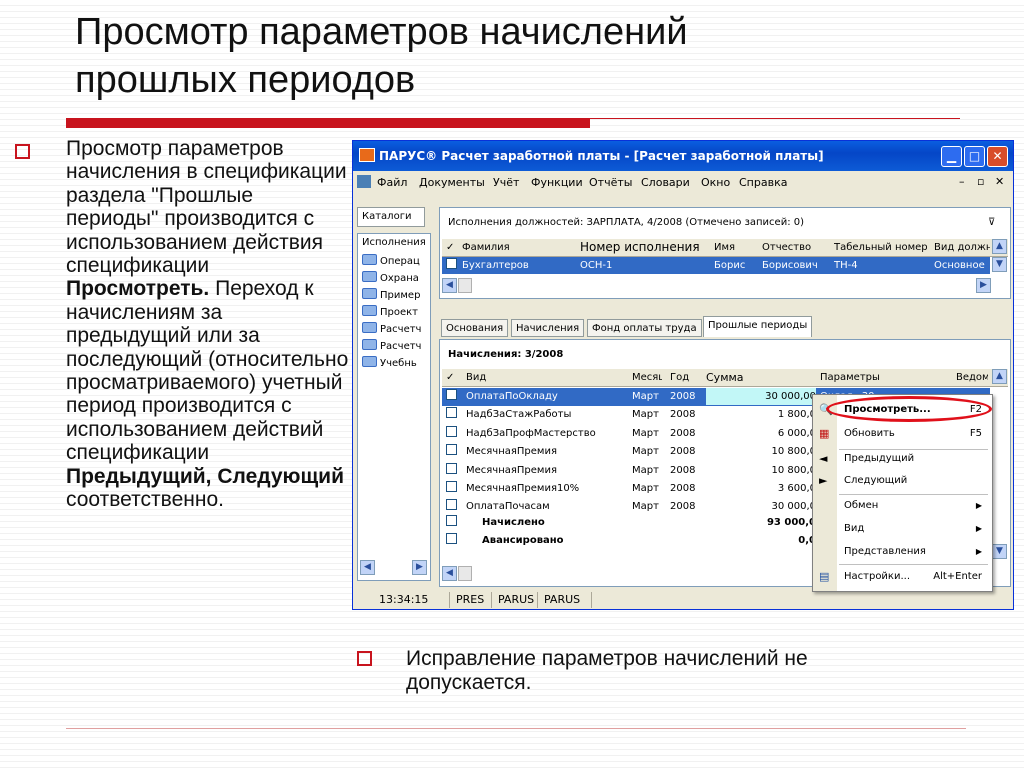 Image resolution: width=1024 pixels, height=768 pixels. I want to click on menu-reports: Отчёты, so click(610, 182).